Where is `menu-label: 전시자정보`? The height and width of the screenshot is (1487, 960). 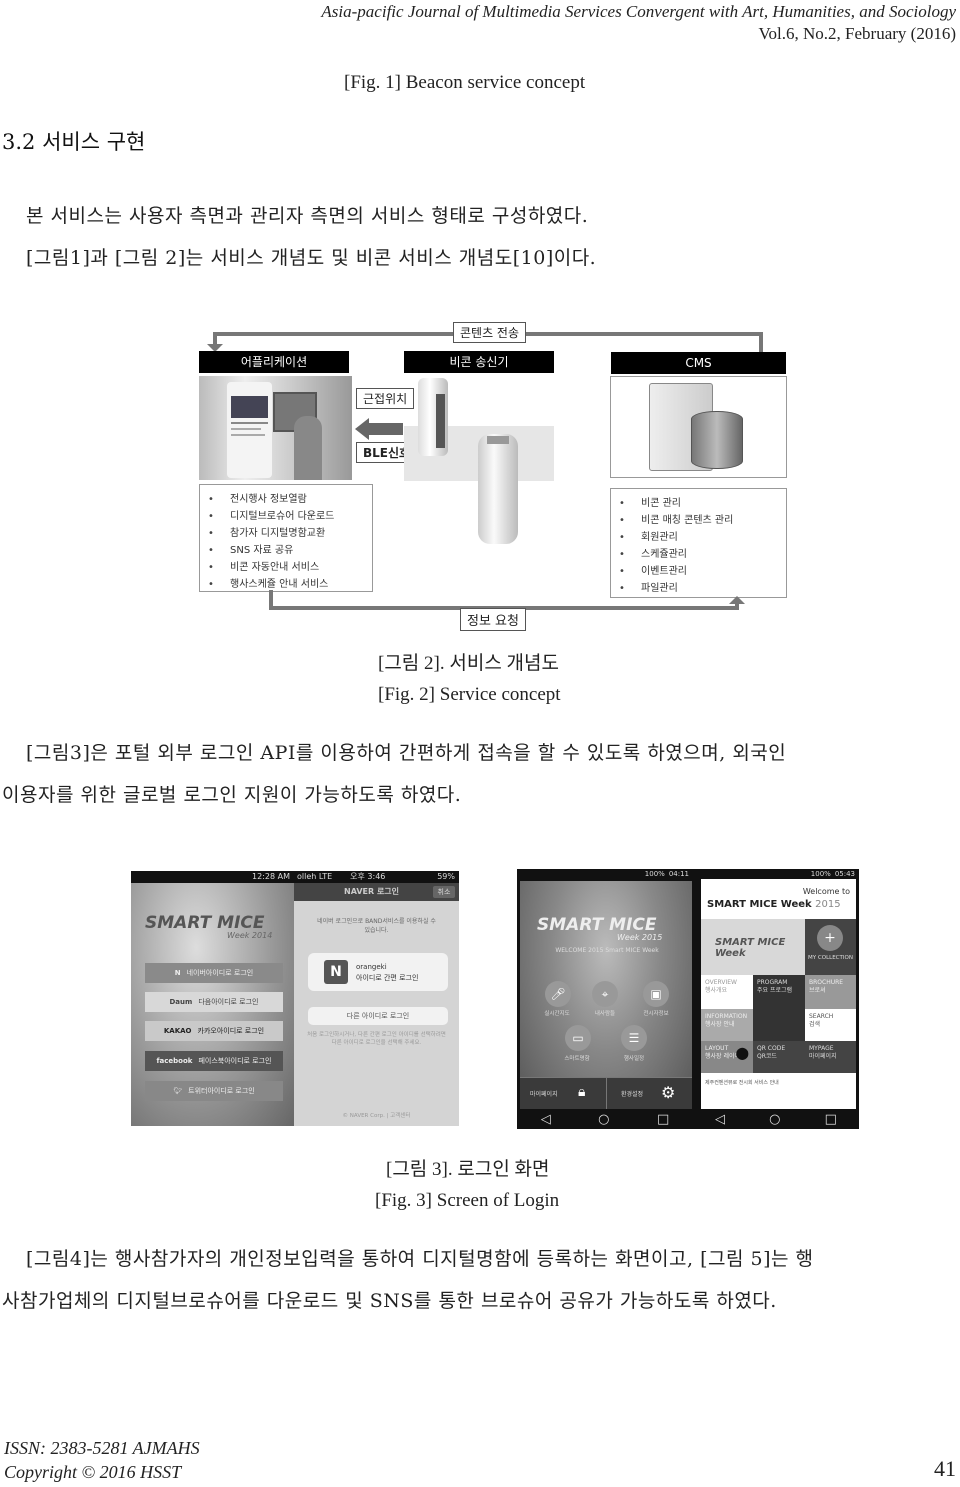
menu-label: 전시자정보 is located at coordinates (656, 1014).